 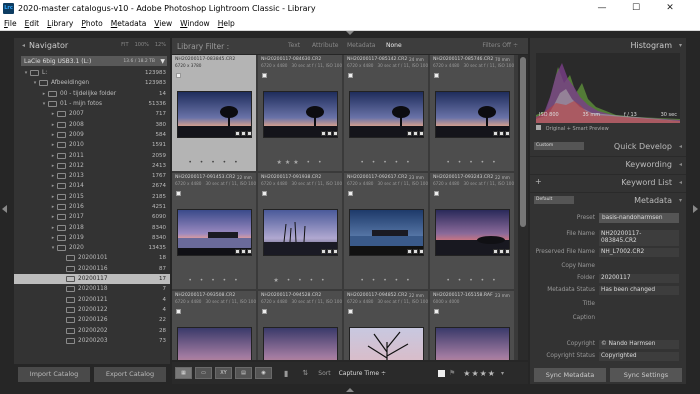 I want to click on folder-row: 20200202 28, so click(x=92, y=330).